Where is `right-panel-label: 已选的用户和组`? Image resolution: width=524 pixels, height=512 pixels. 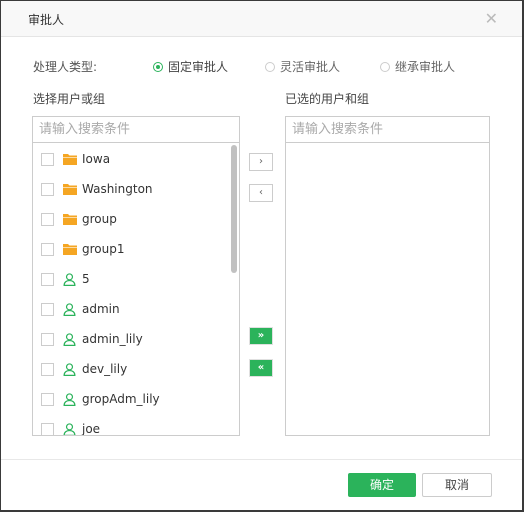
right-panel-label: 已选的用户和组 is located at coordinates (327, 99).